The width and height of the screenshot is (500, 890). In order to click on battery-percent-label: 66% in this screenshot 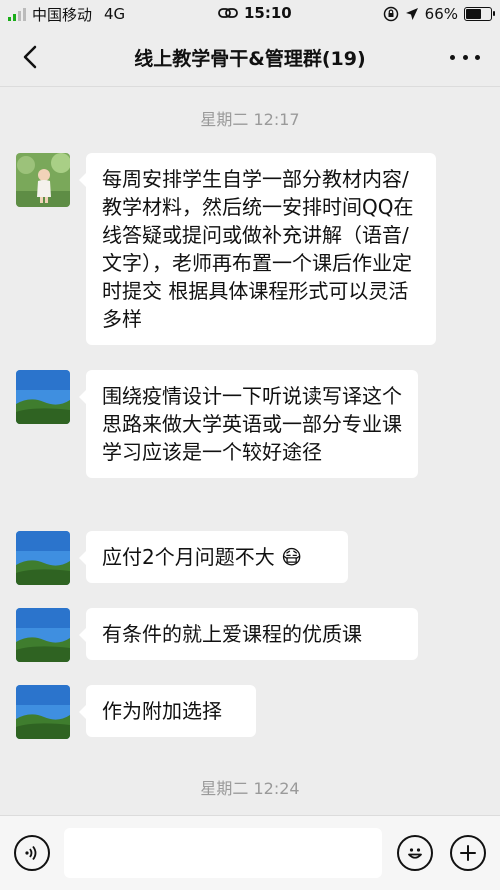, I will do `click(441, 14)`.